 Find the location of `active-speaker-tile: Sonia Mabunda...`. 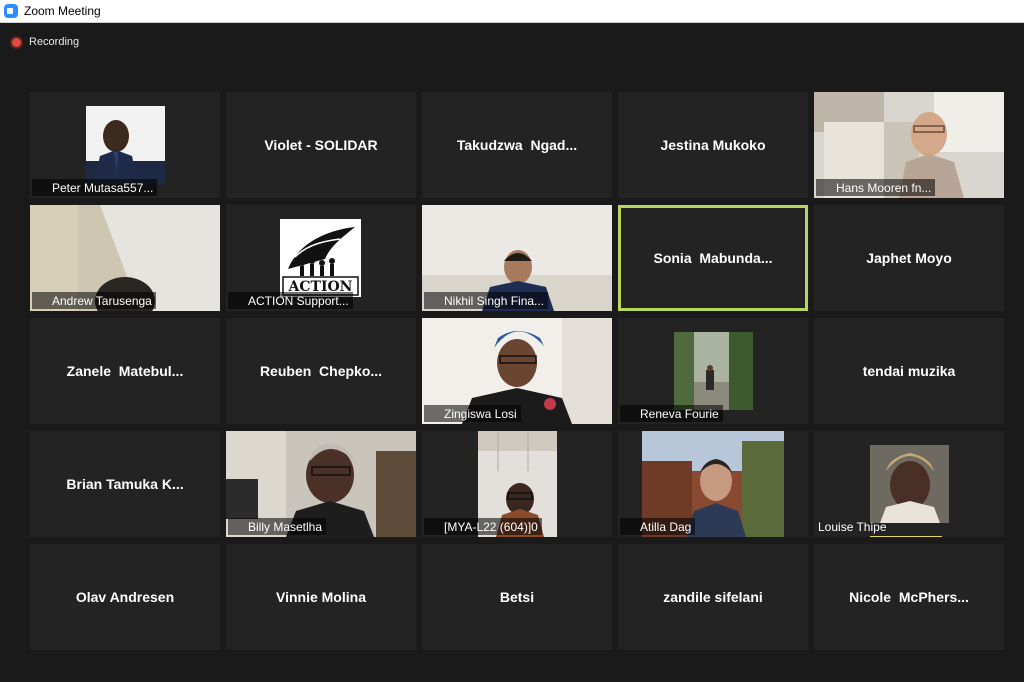

active-speaker-tile: Sonia Mabunda... is located at coordinates (713, 258).